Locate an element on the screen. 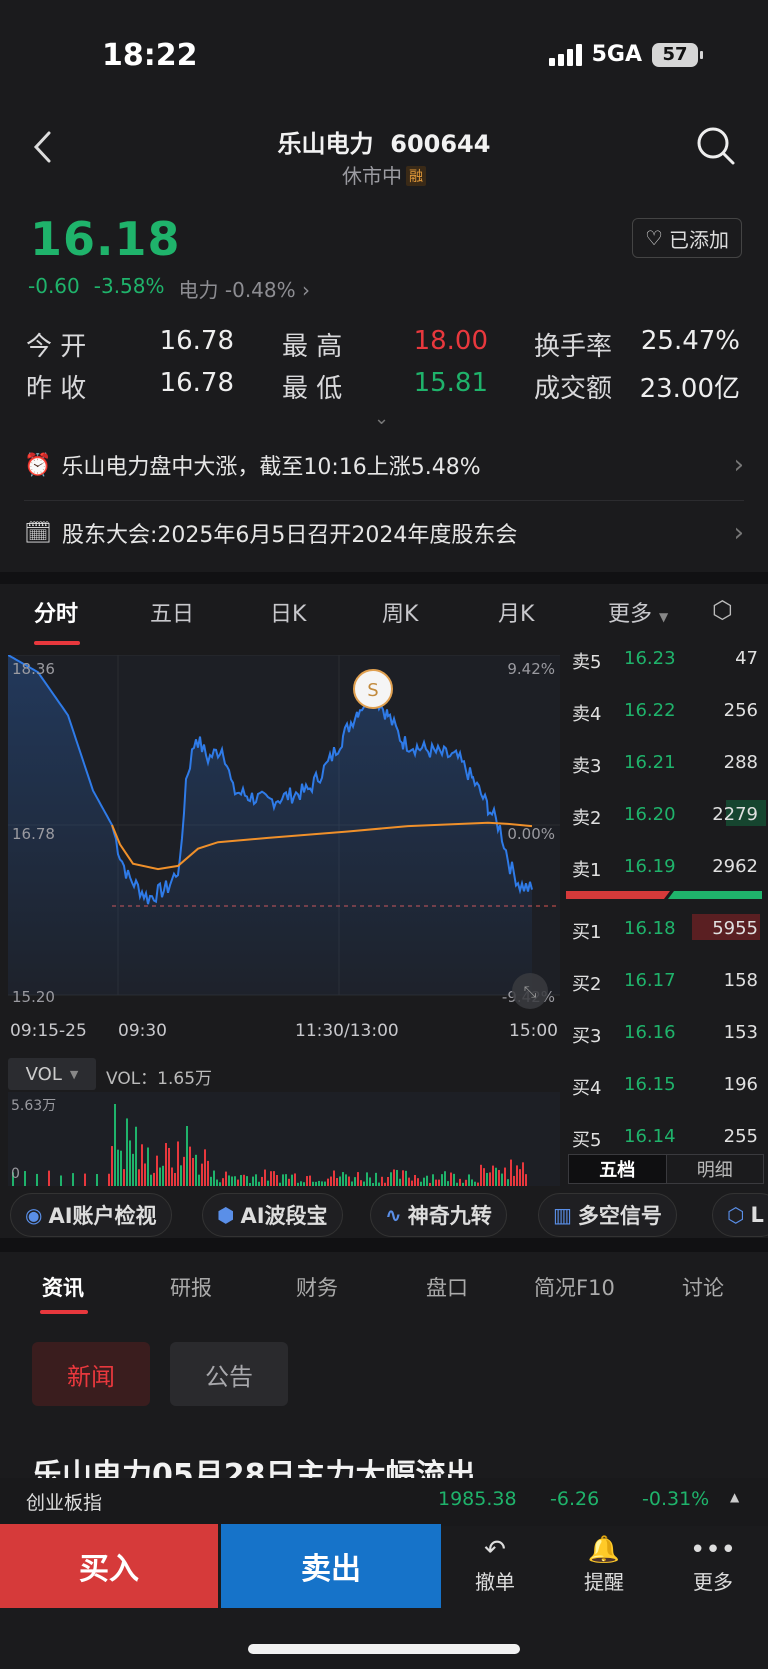 This screenshot has height=1669, width=768. volume-indicator-select: VOL ▼ is located at coordinates (52, 1074).